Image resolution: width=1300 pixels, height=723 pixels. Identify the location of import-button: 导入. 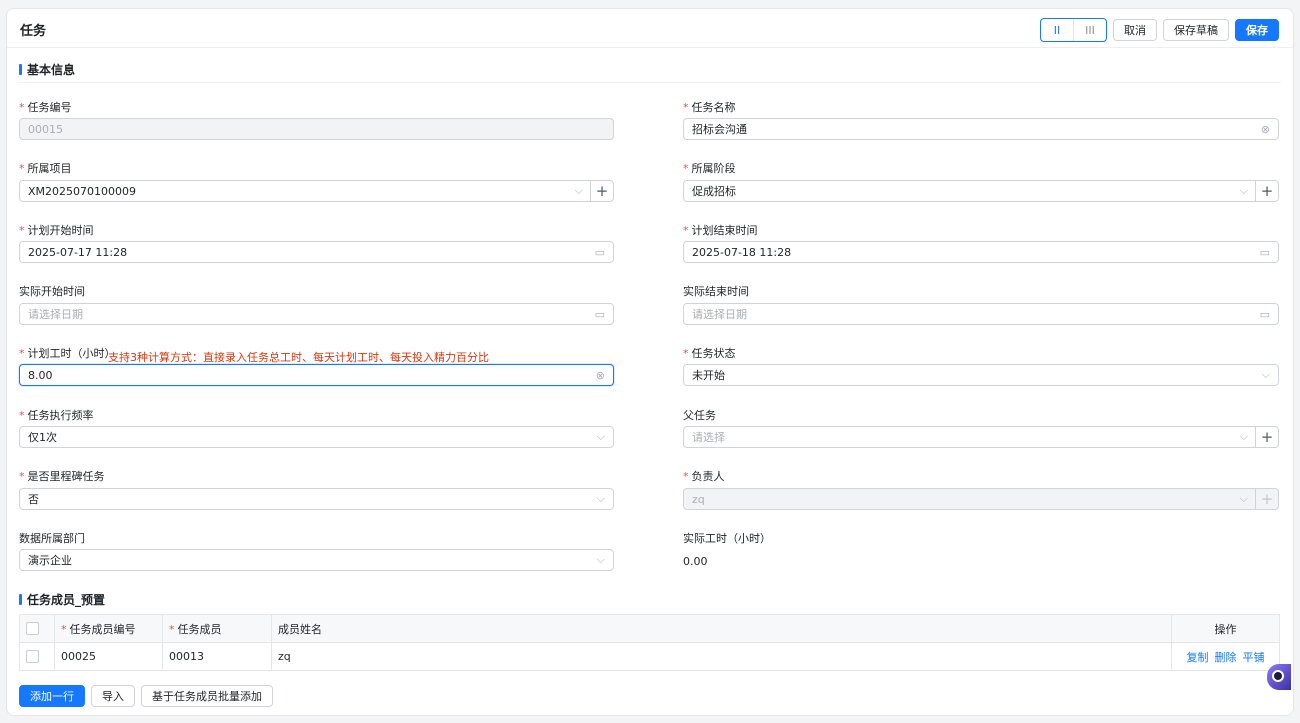
(113, 696).